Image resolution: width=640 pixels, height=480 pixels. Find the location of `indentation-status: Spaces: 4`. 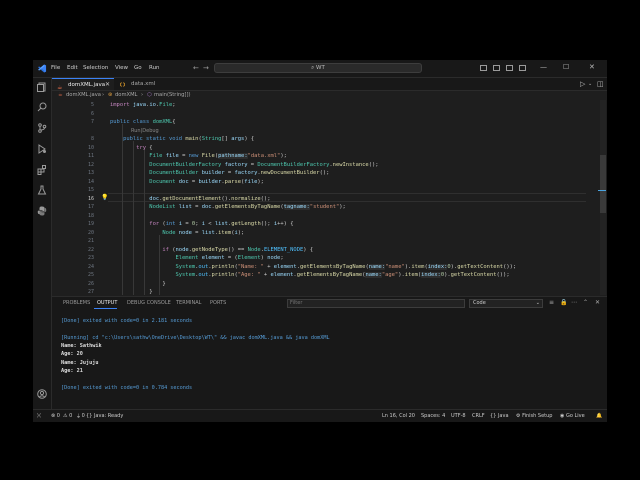

indentation-status: Spaces: 4 is located at coordinates (433, 416).